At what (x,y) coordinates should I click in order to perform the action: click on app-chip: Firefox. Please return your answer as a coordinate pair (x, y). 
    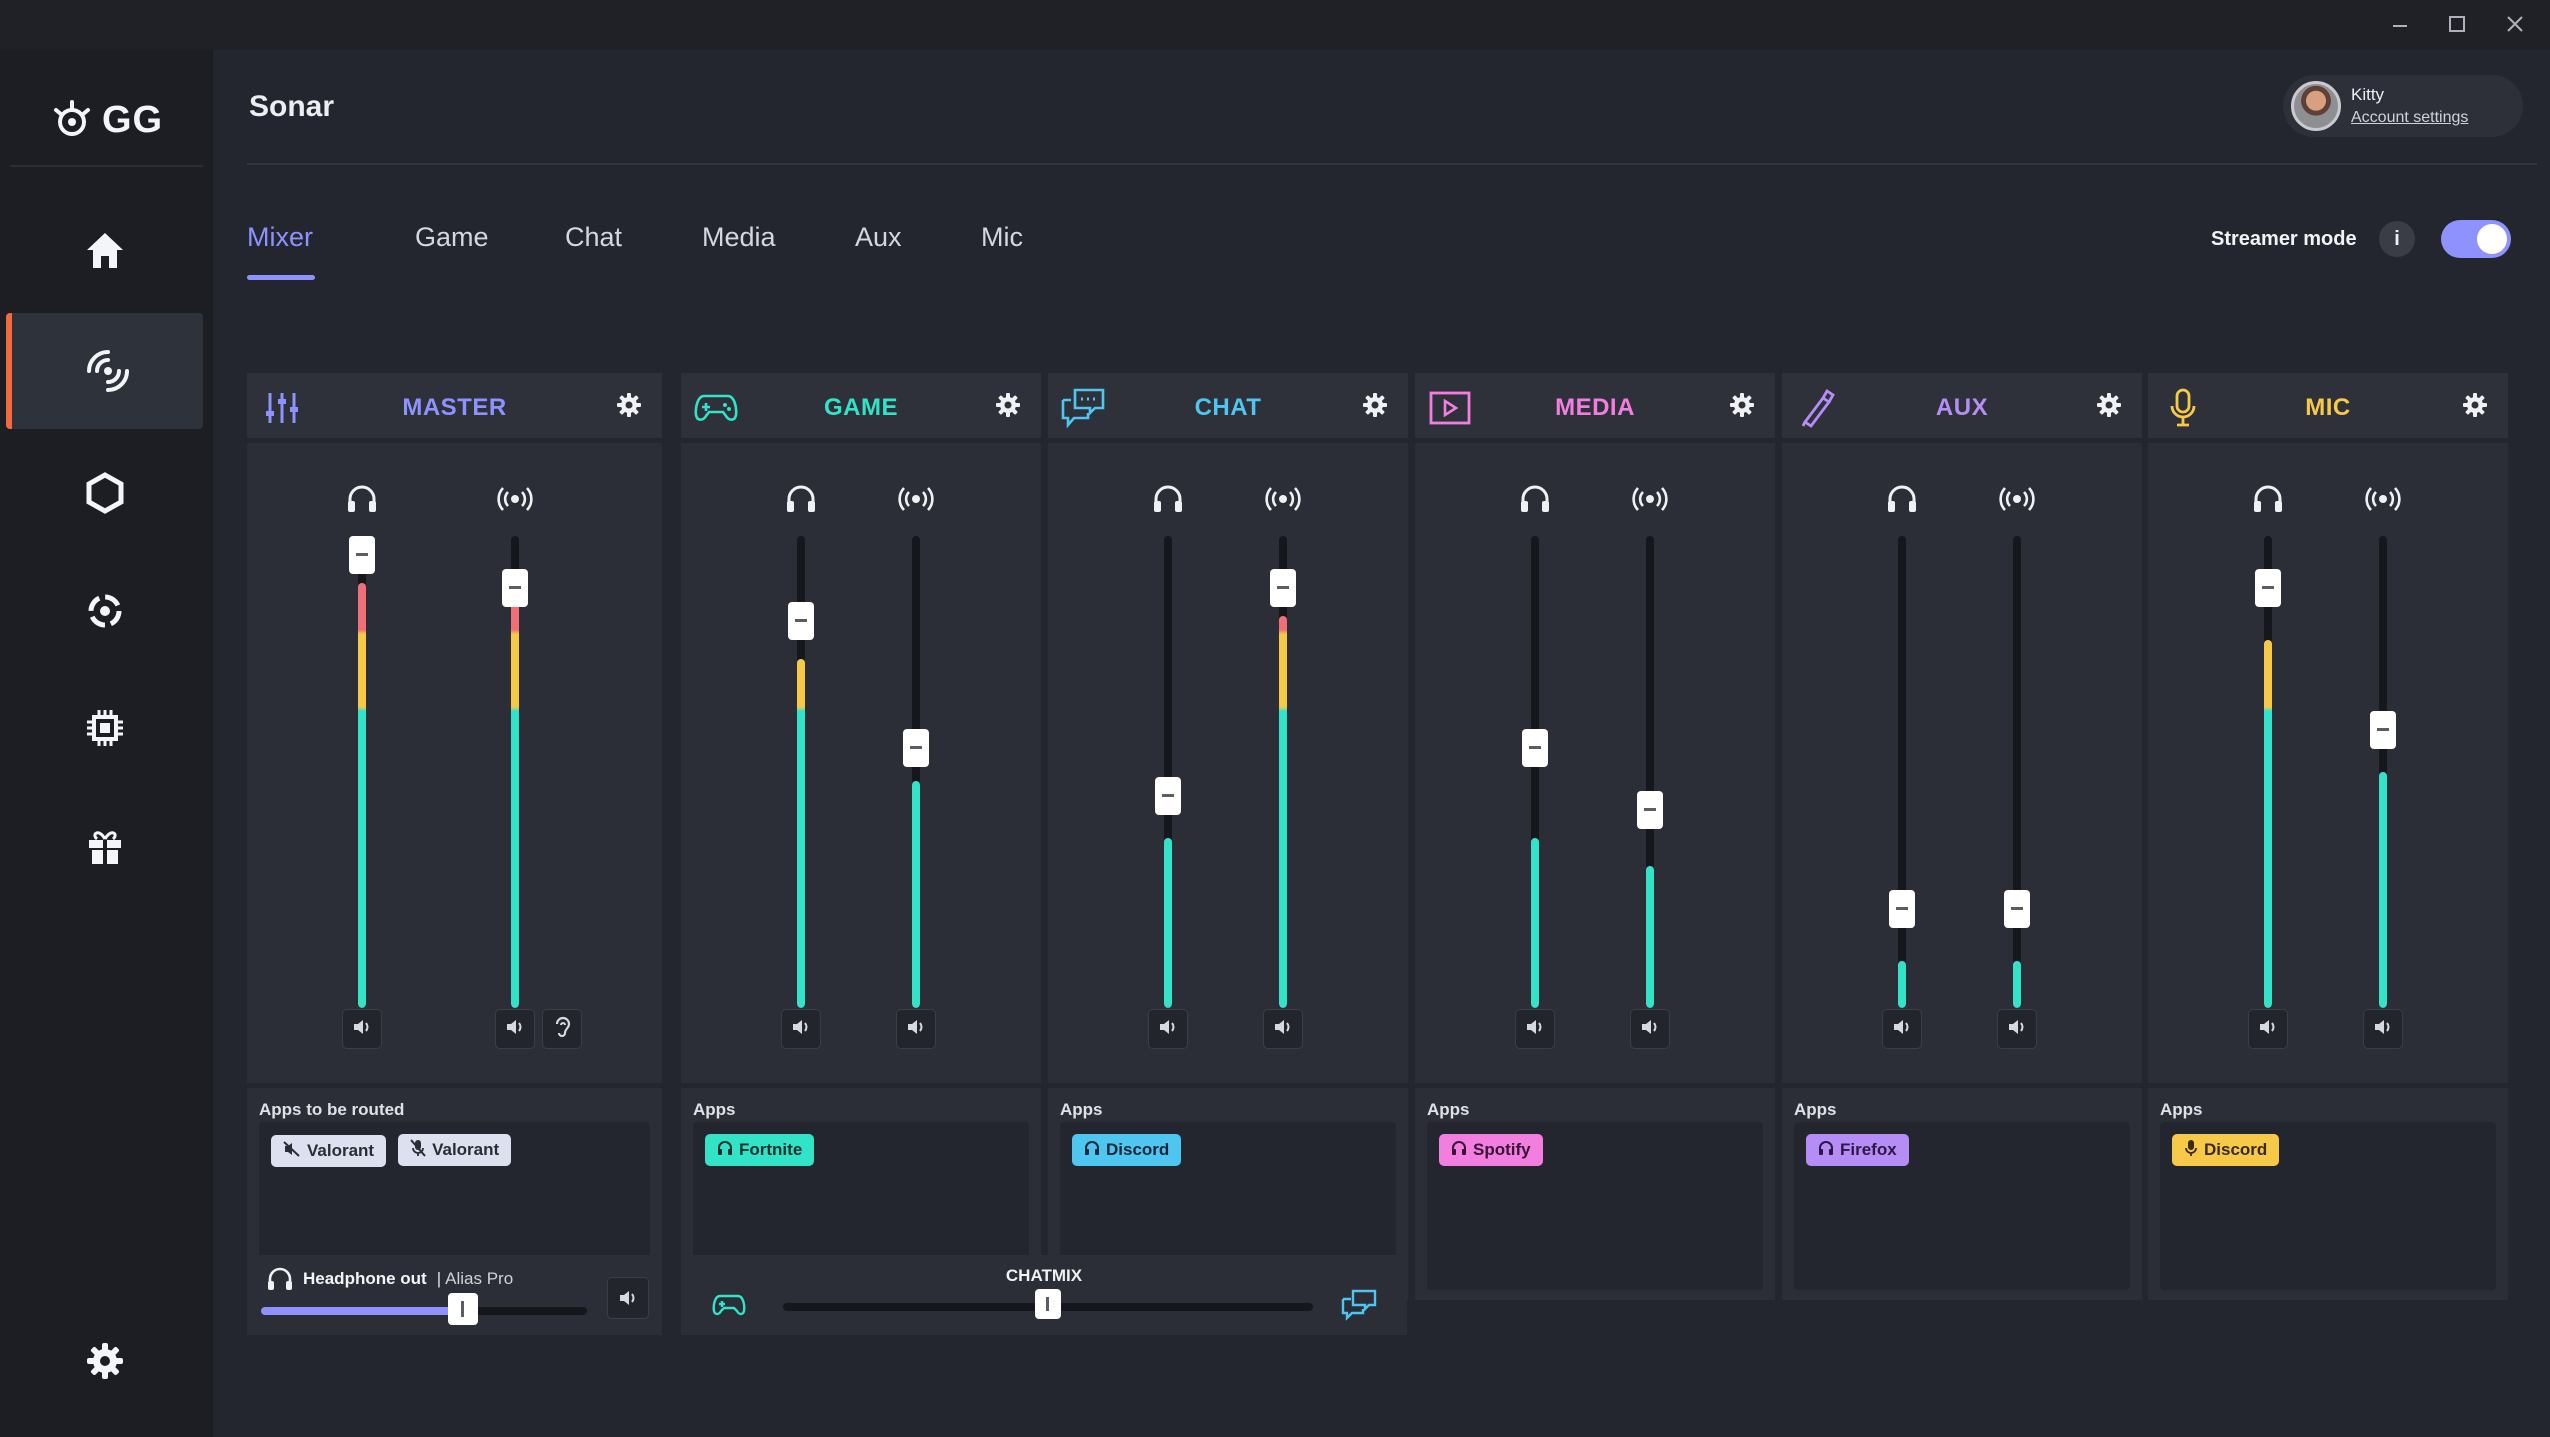
    Looking at the image, I should click on (1857, 1150).